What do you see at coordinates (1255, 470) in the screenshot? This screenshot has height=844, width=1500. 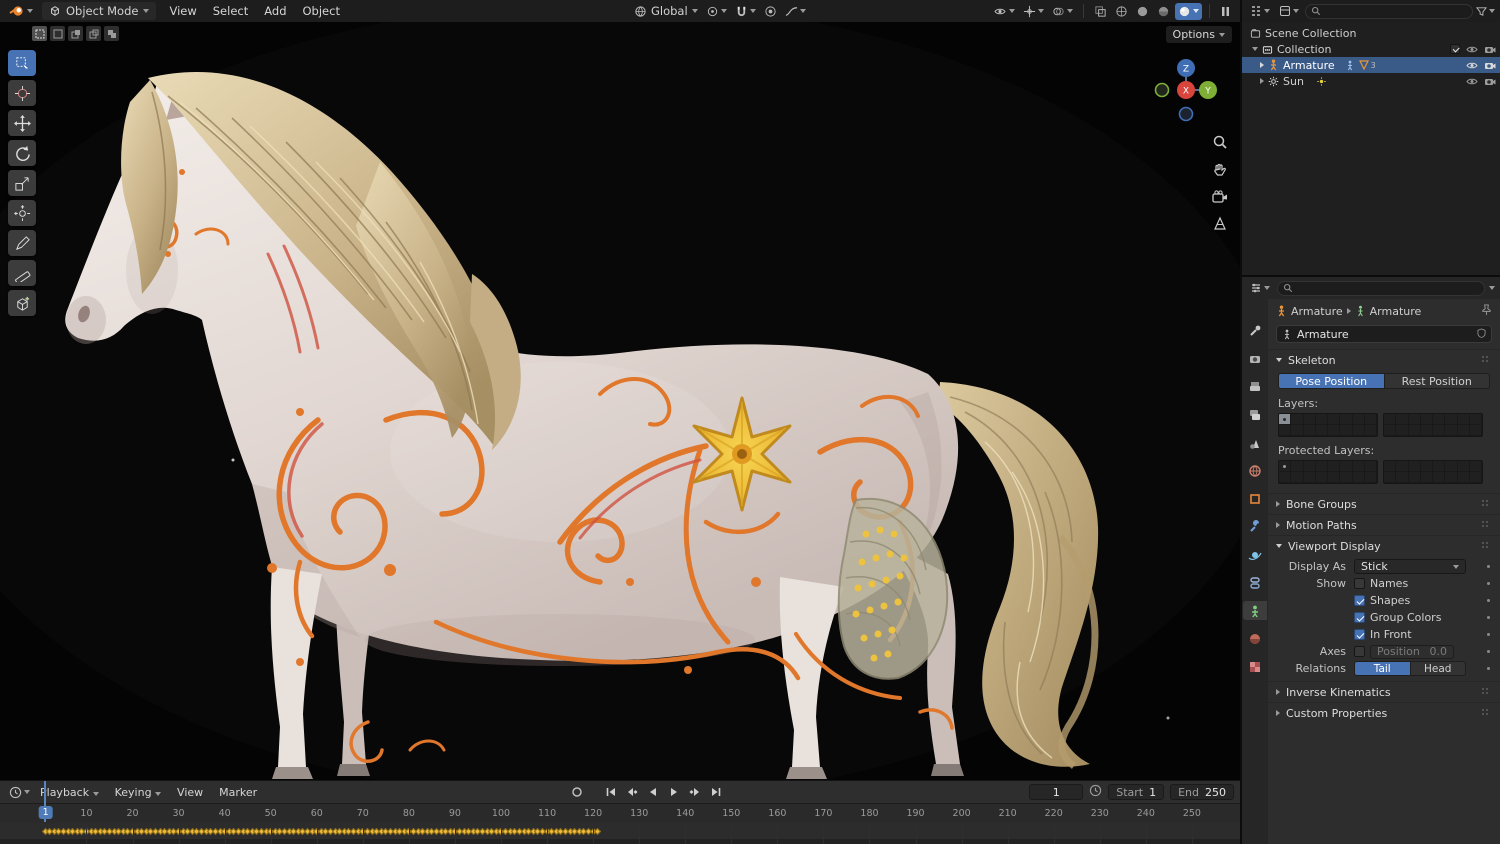 I see `tab-world-icon` at bounding box center [1255, 470].